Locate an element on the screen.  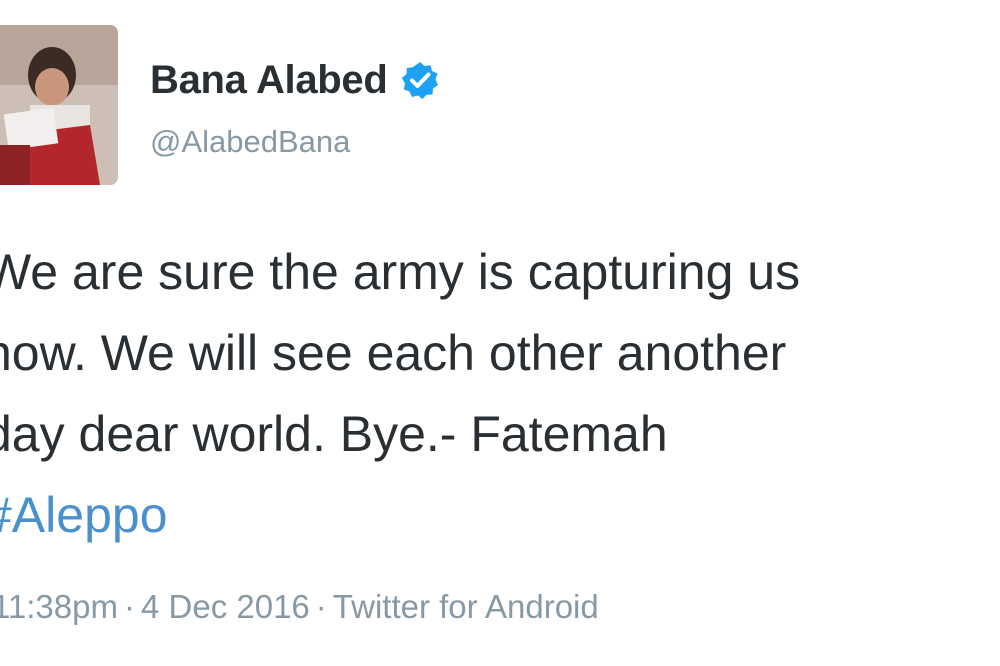
avatar-photo is located at coordinates (59, 105).